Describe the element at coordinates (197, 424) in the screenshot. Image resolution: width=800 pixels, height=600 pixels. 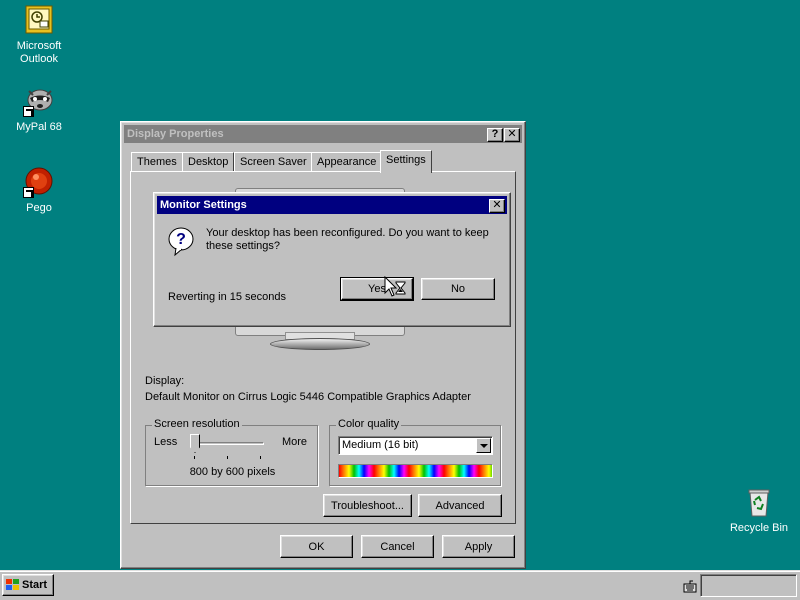
I see `screen-resolution-legend: Screen resolution` at that location.